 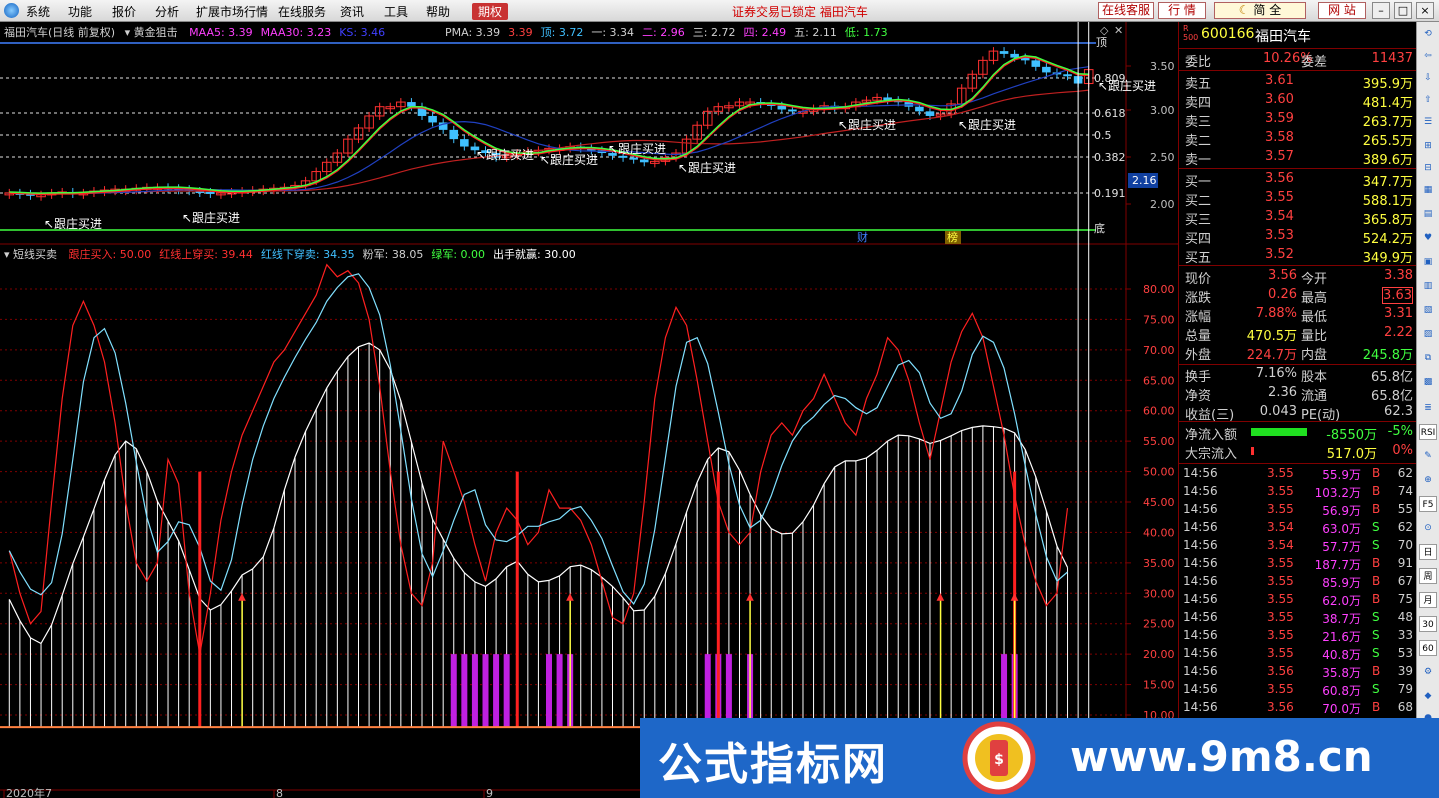 I want to click on indicator-name: 黄金狙击, so click(x=156, y=32).